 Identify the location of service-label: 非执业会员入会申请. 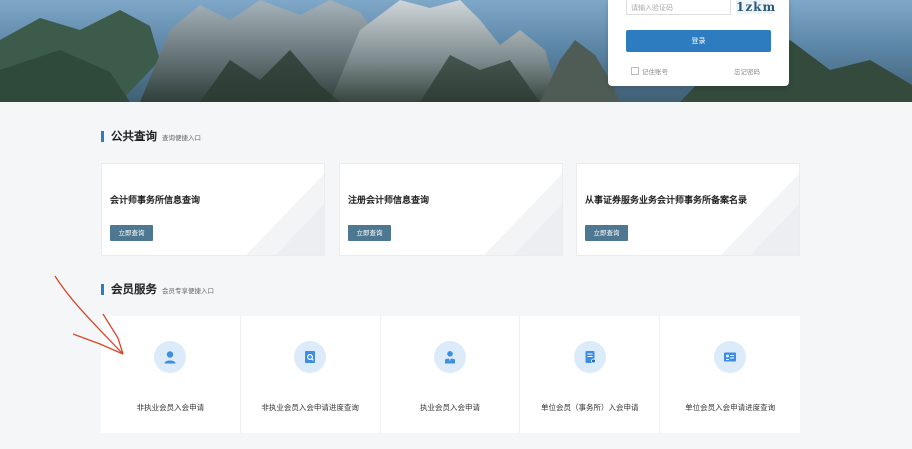
(170, 407).